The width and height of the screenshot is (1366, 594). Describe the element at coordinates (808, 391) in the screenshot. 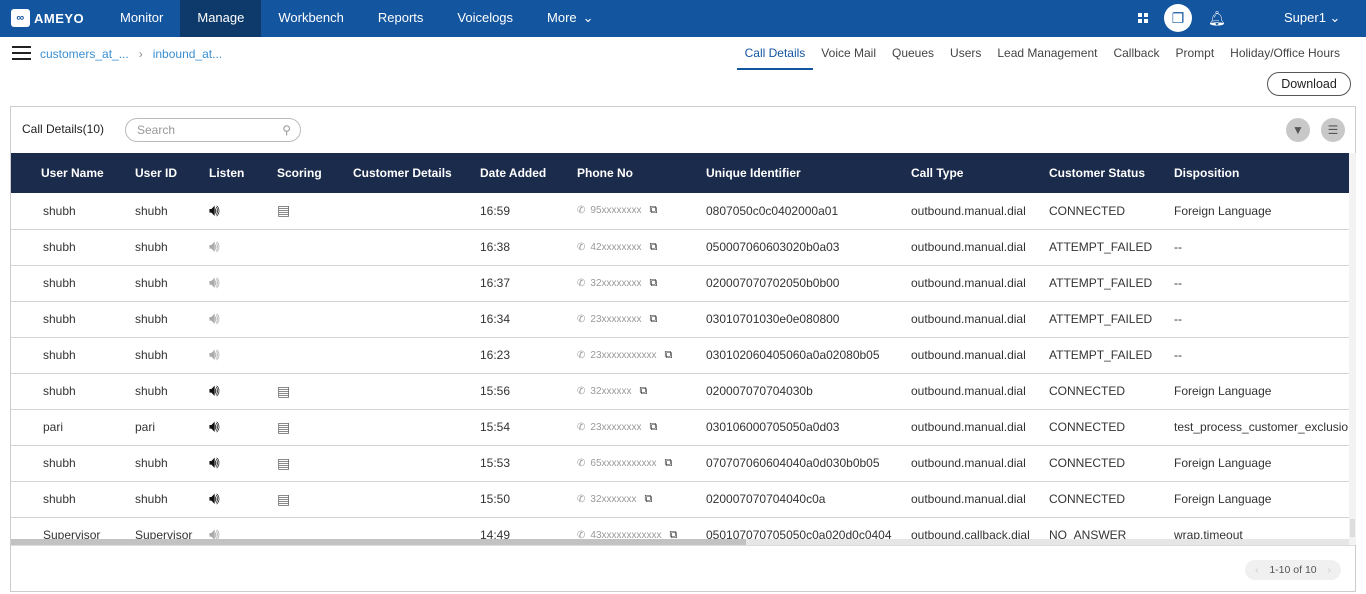

I see `cell-uid: 020007070704030b` at that location.